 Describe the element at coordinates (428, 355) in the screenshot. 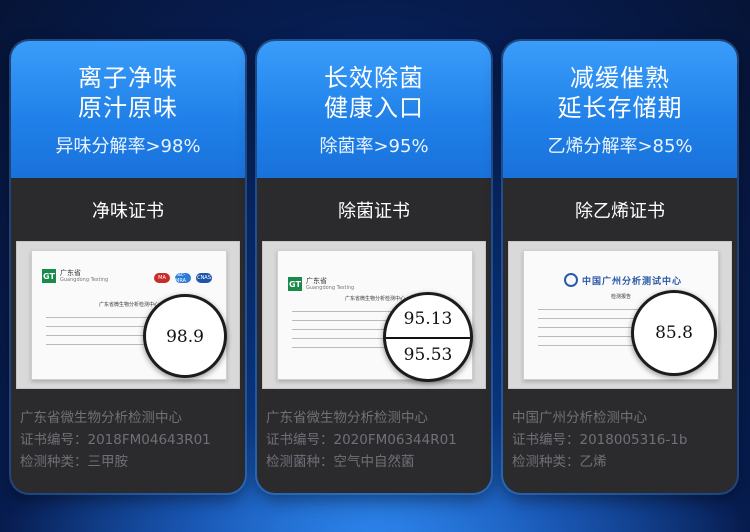

I see `lens-value-2: 95.53` at that location.